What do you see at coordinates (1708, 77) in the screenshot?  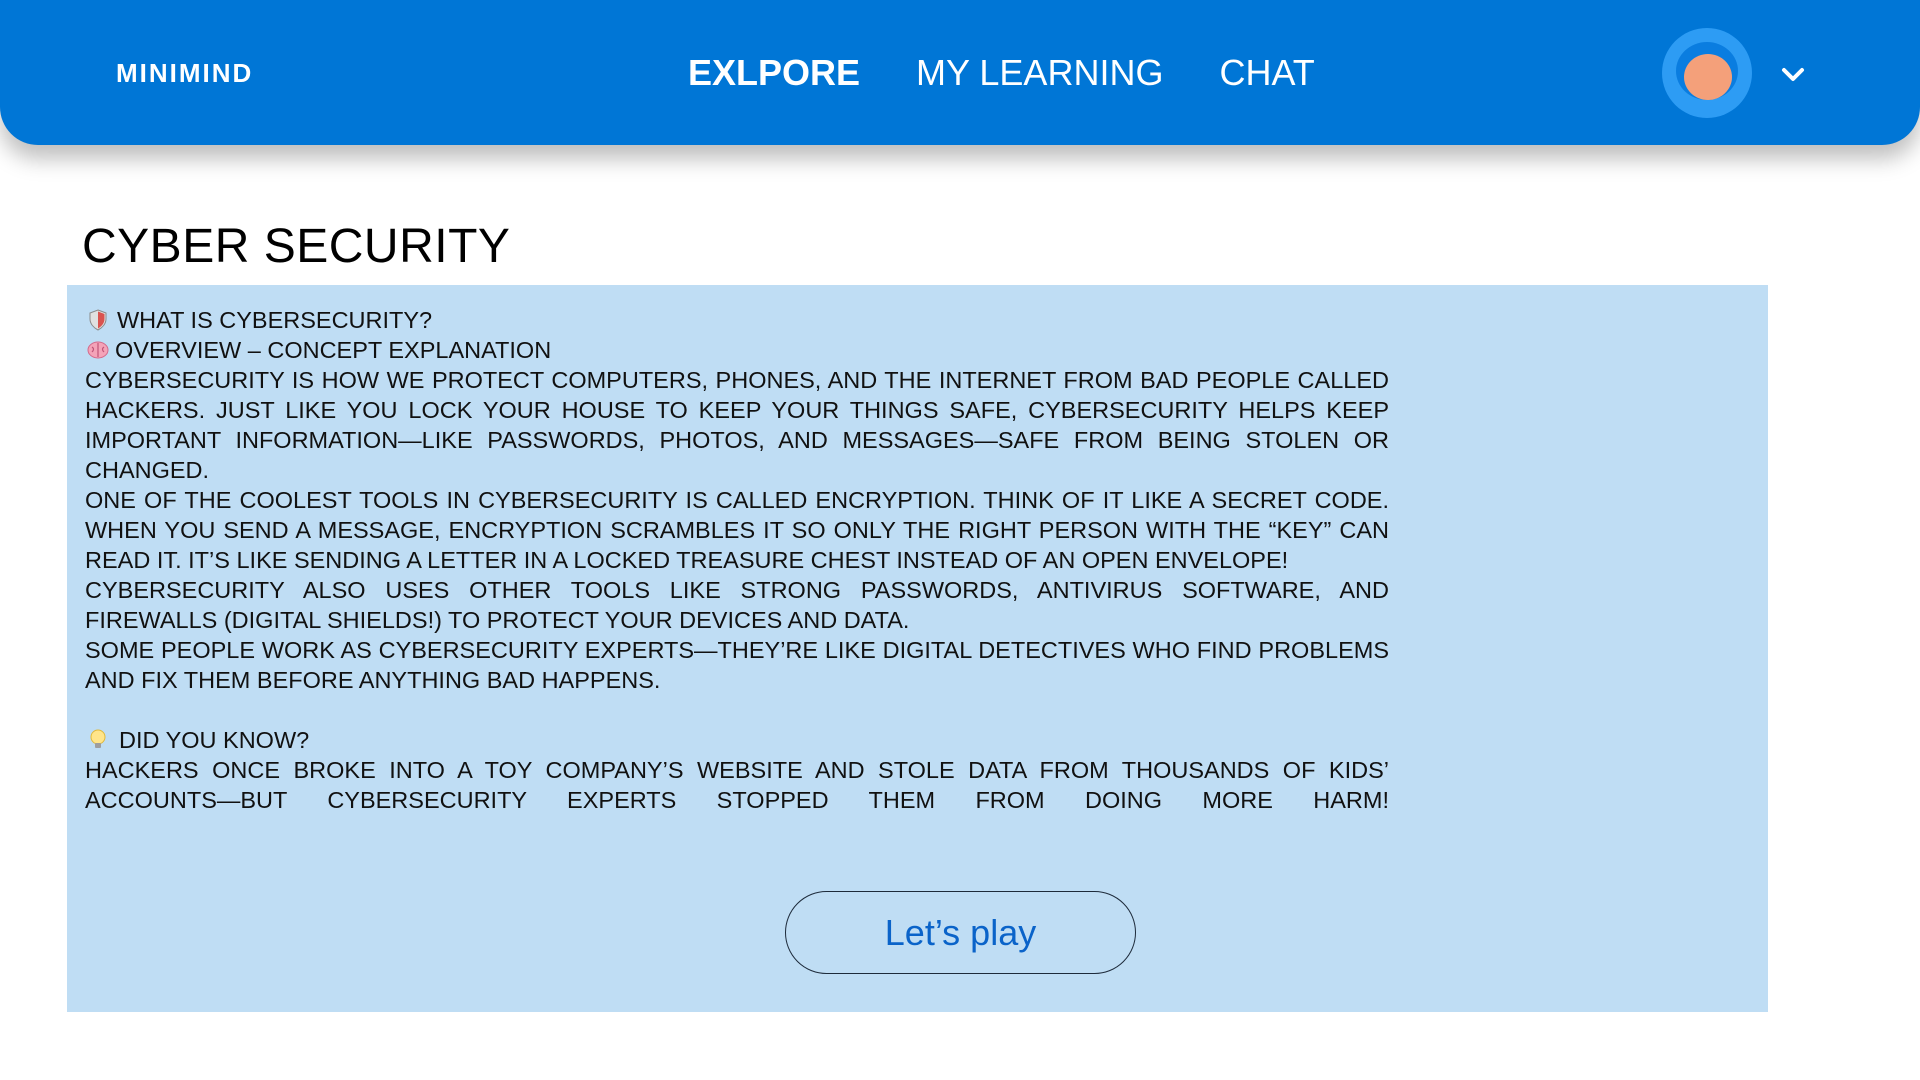 I see `avatar-face` at bounding box center [1708, 77].